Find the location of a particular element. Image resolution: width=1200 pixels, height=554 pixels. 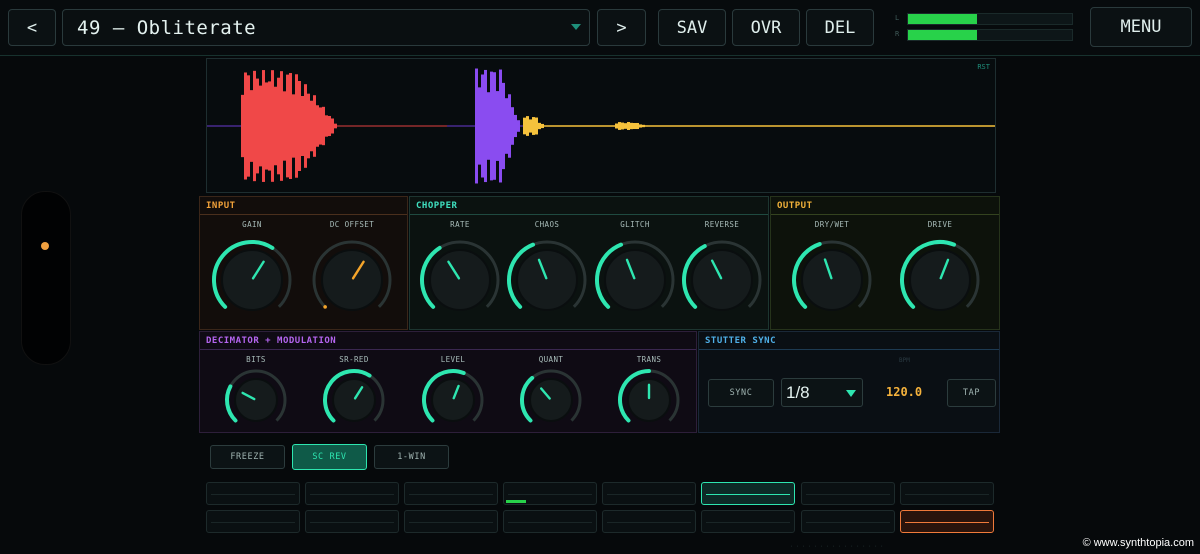

sync-button: SYNC is located at coordinates (741, 393).